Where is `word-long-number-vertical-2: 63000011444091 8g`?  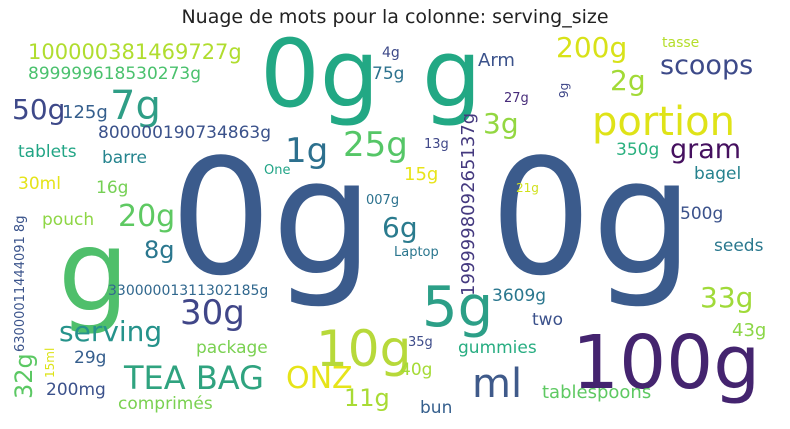
word-long-number-vertical-2: 63000011444091 8g is located at coordinates (20, 283).